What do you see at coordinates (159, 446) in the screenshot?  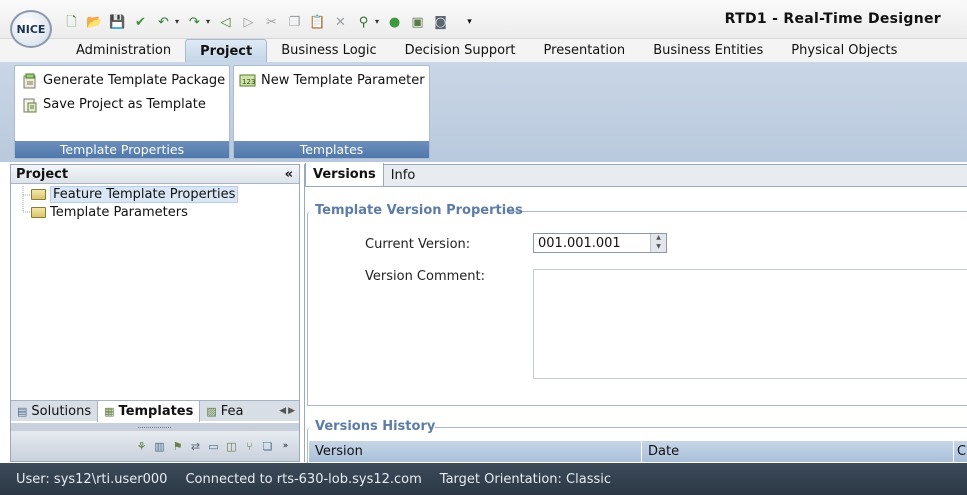 I see `tool-document-icon: ▥` at bounding box center [159, 446].